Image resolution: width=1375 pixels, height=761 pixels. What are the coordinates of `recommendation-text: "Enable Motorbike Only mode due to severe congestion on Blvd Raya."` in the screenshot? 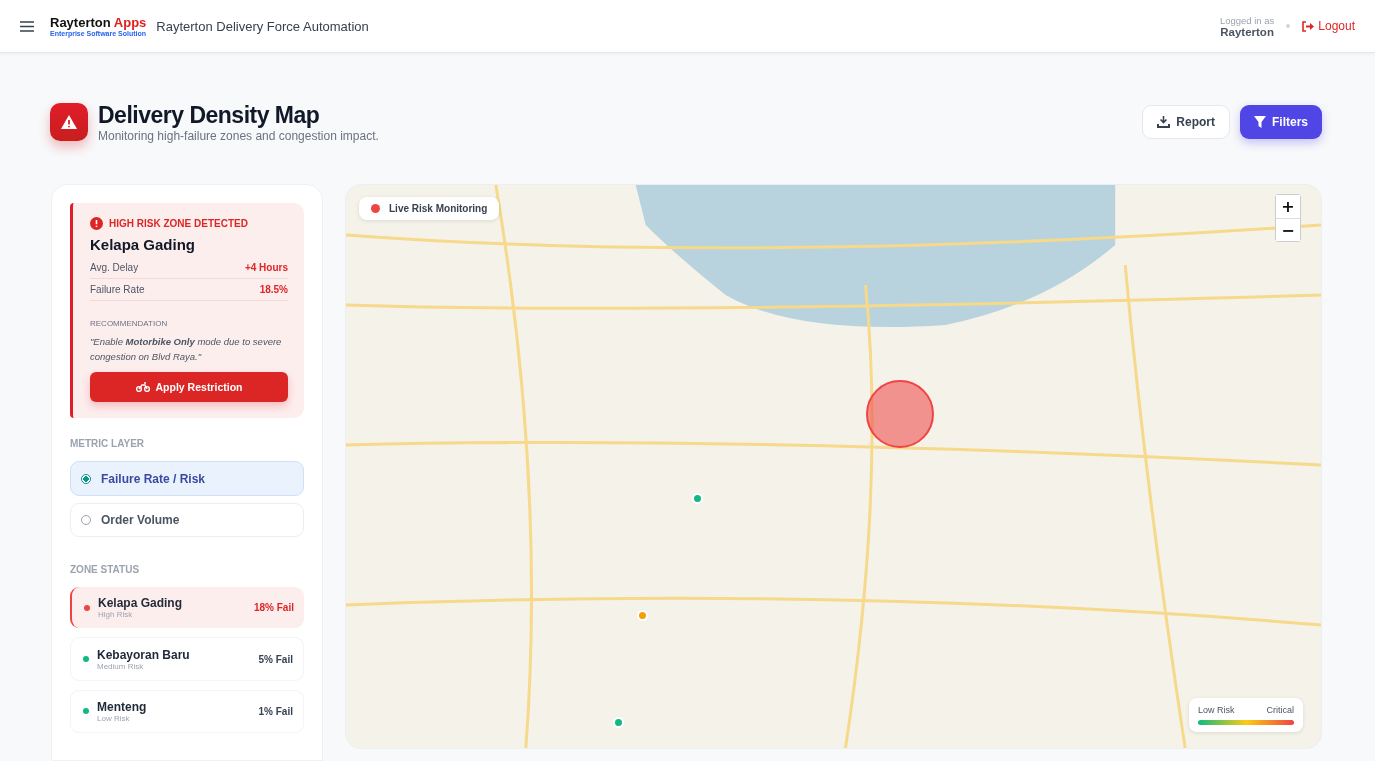 It's located at (186, 350).